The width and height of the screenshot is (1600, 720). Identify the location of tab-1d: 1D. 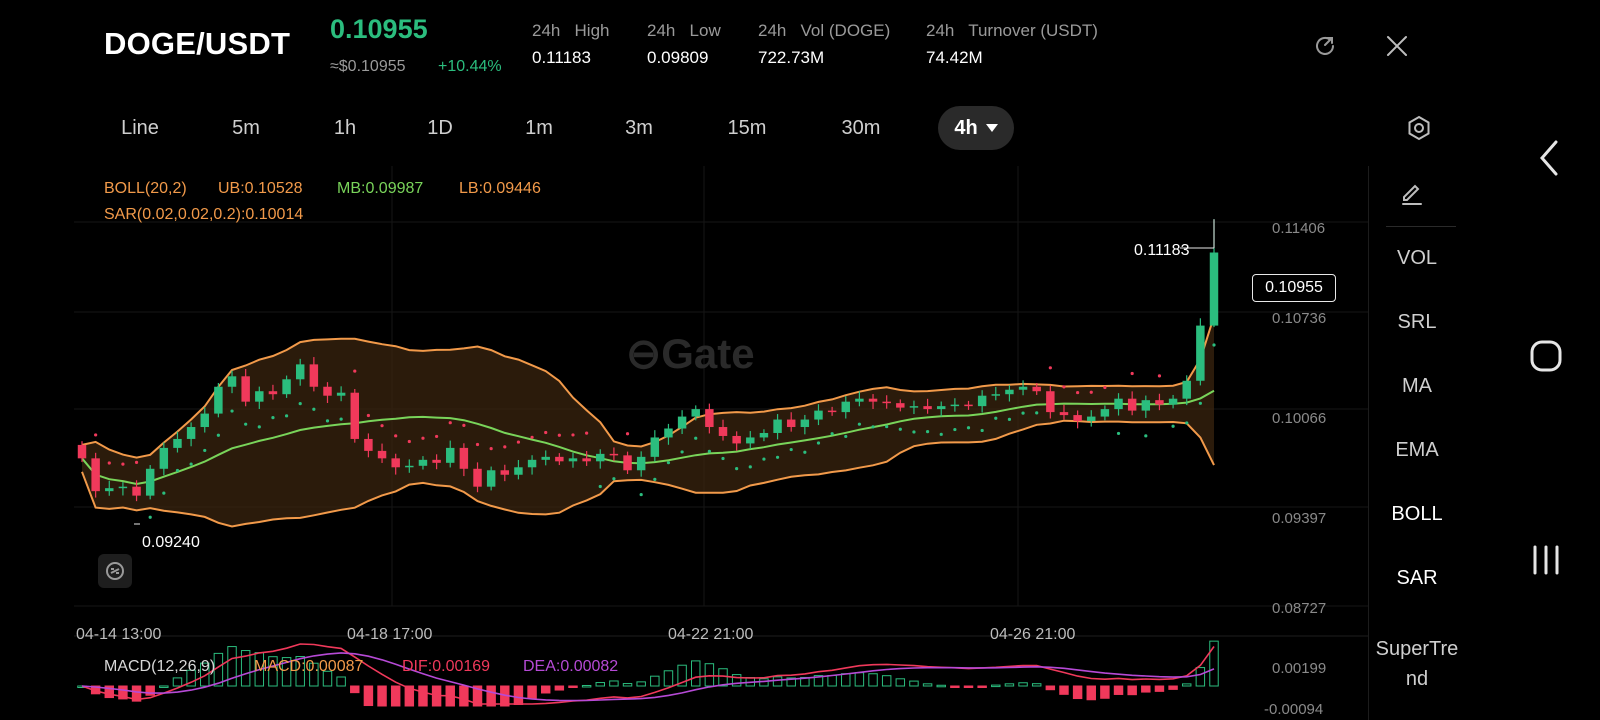
(440, 128).